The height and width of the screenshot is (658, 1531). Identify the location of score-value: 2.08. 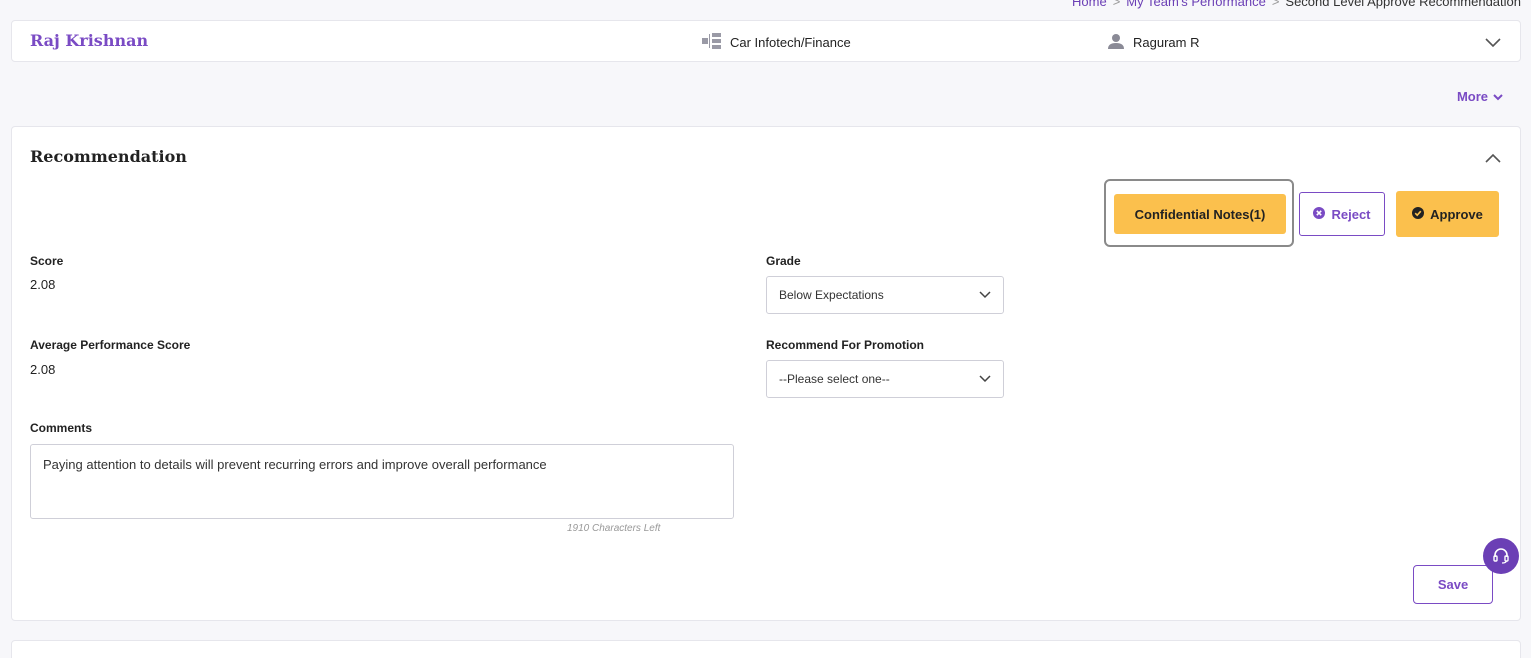
(43, 284).